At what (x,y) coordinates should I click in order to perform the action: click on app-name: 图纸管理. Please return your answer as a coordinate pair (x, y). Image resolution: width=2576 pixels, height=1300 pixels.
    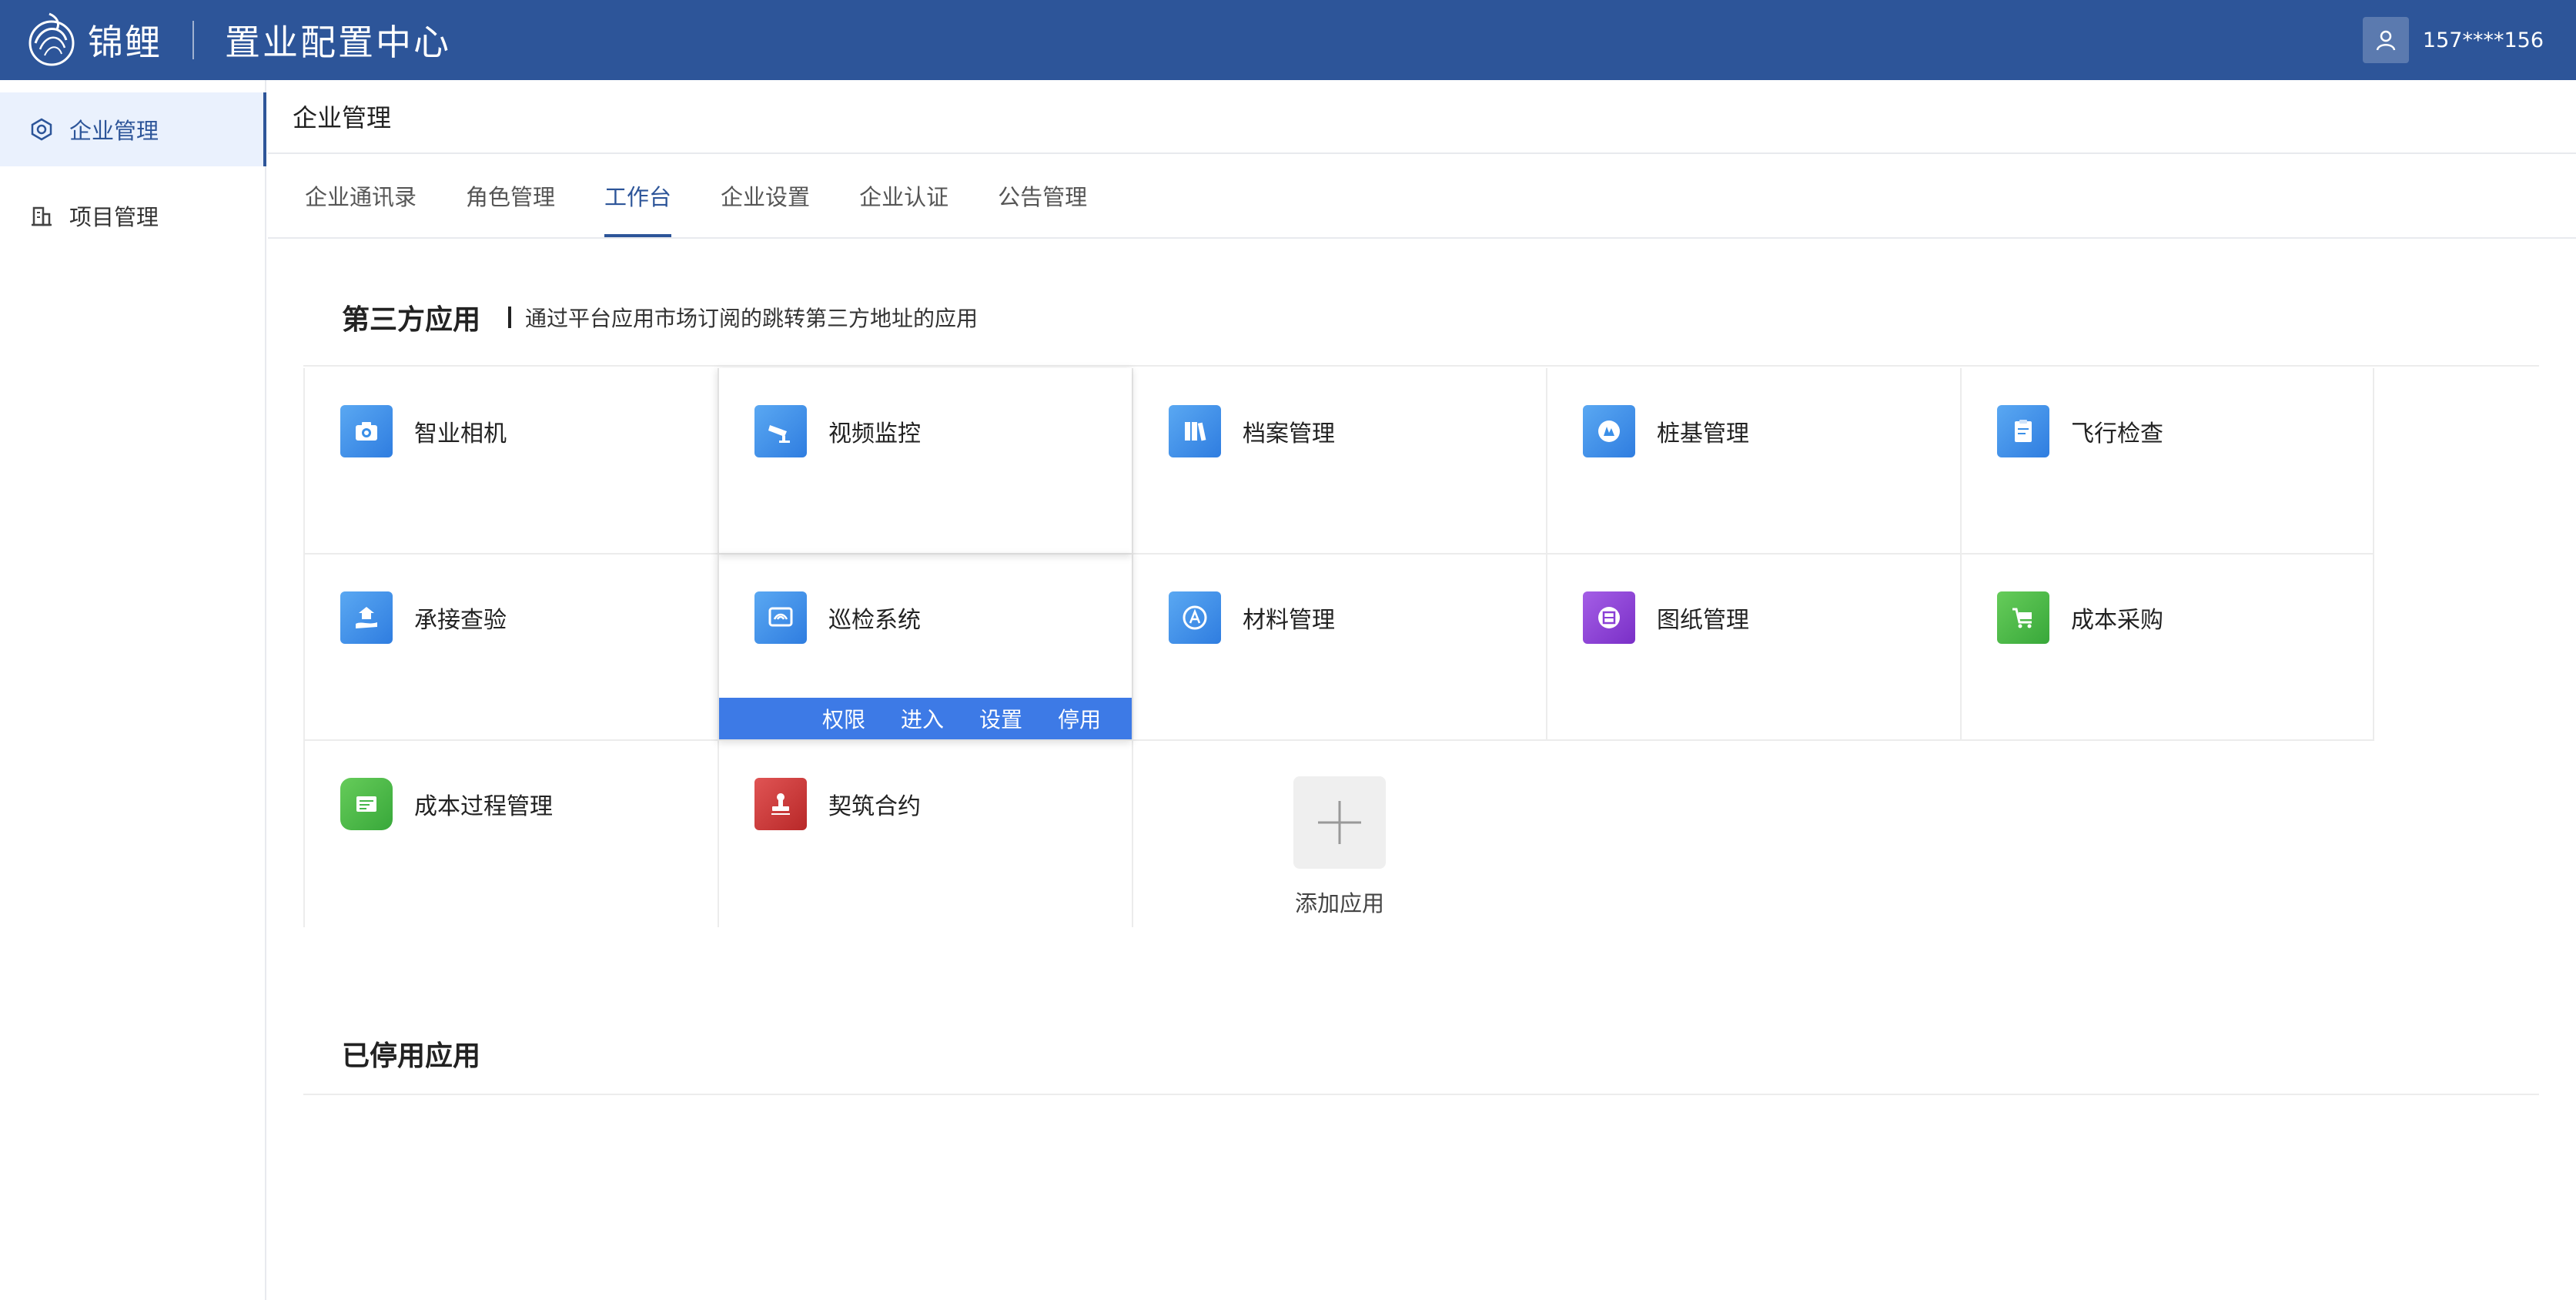
    Looking at the image, I should click on (1703, 621).